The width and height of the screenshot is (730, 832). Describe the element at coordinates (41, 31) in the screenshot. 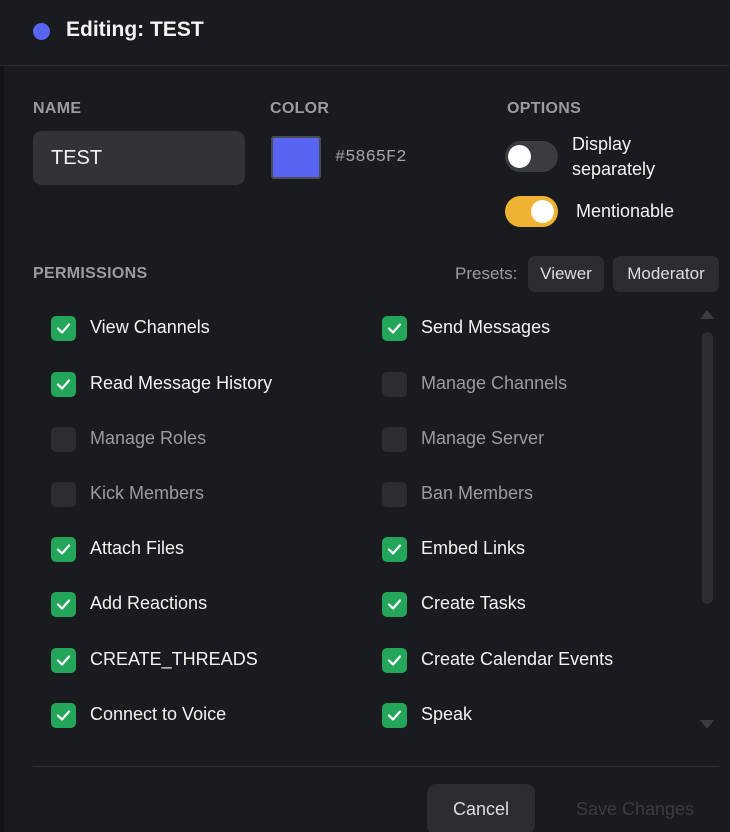

I see `role-color-dot` at that location.